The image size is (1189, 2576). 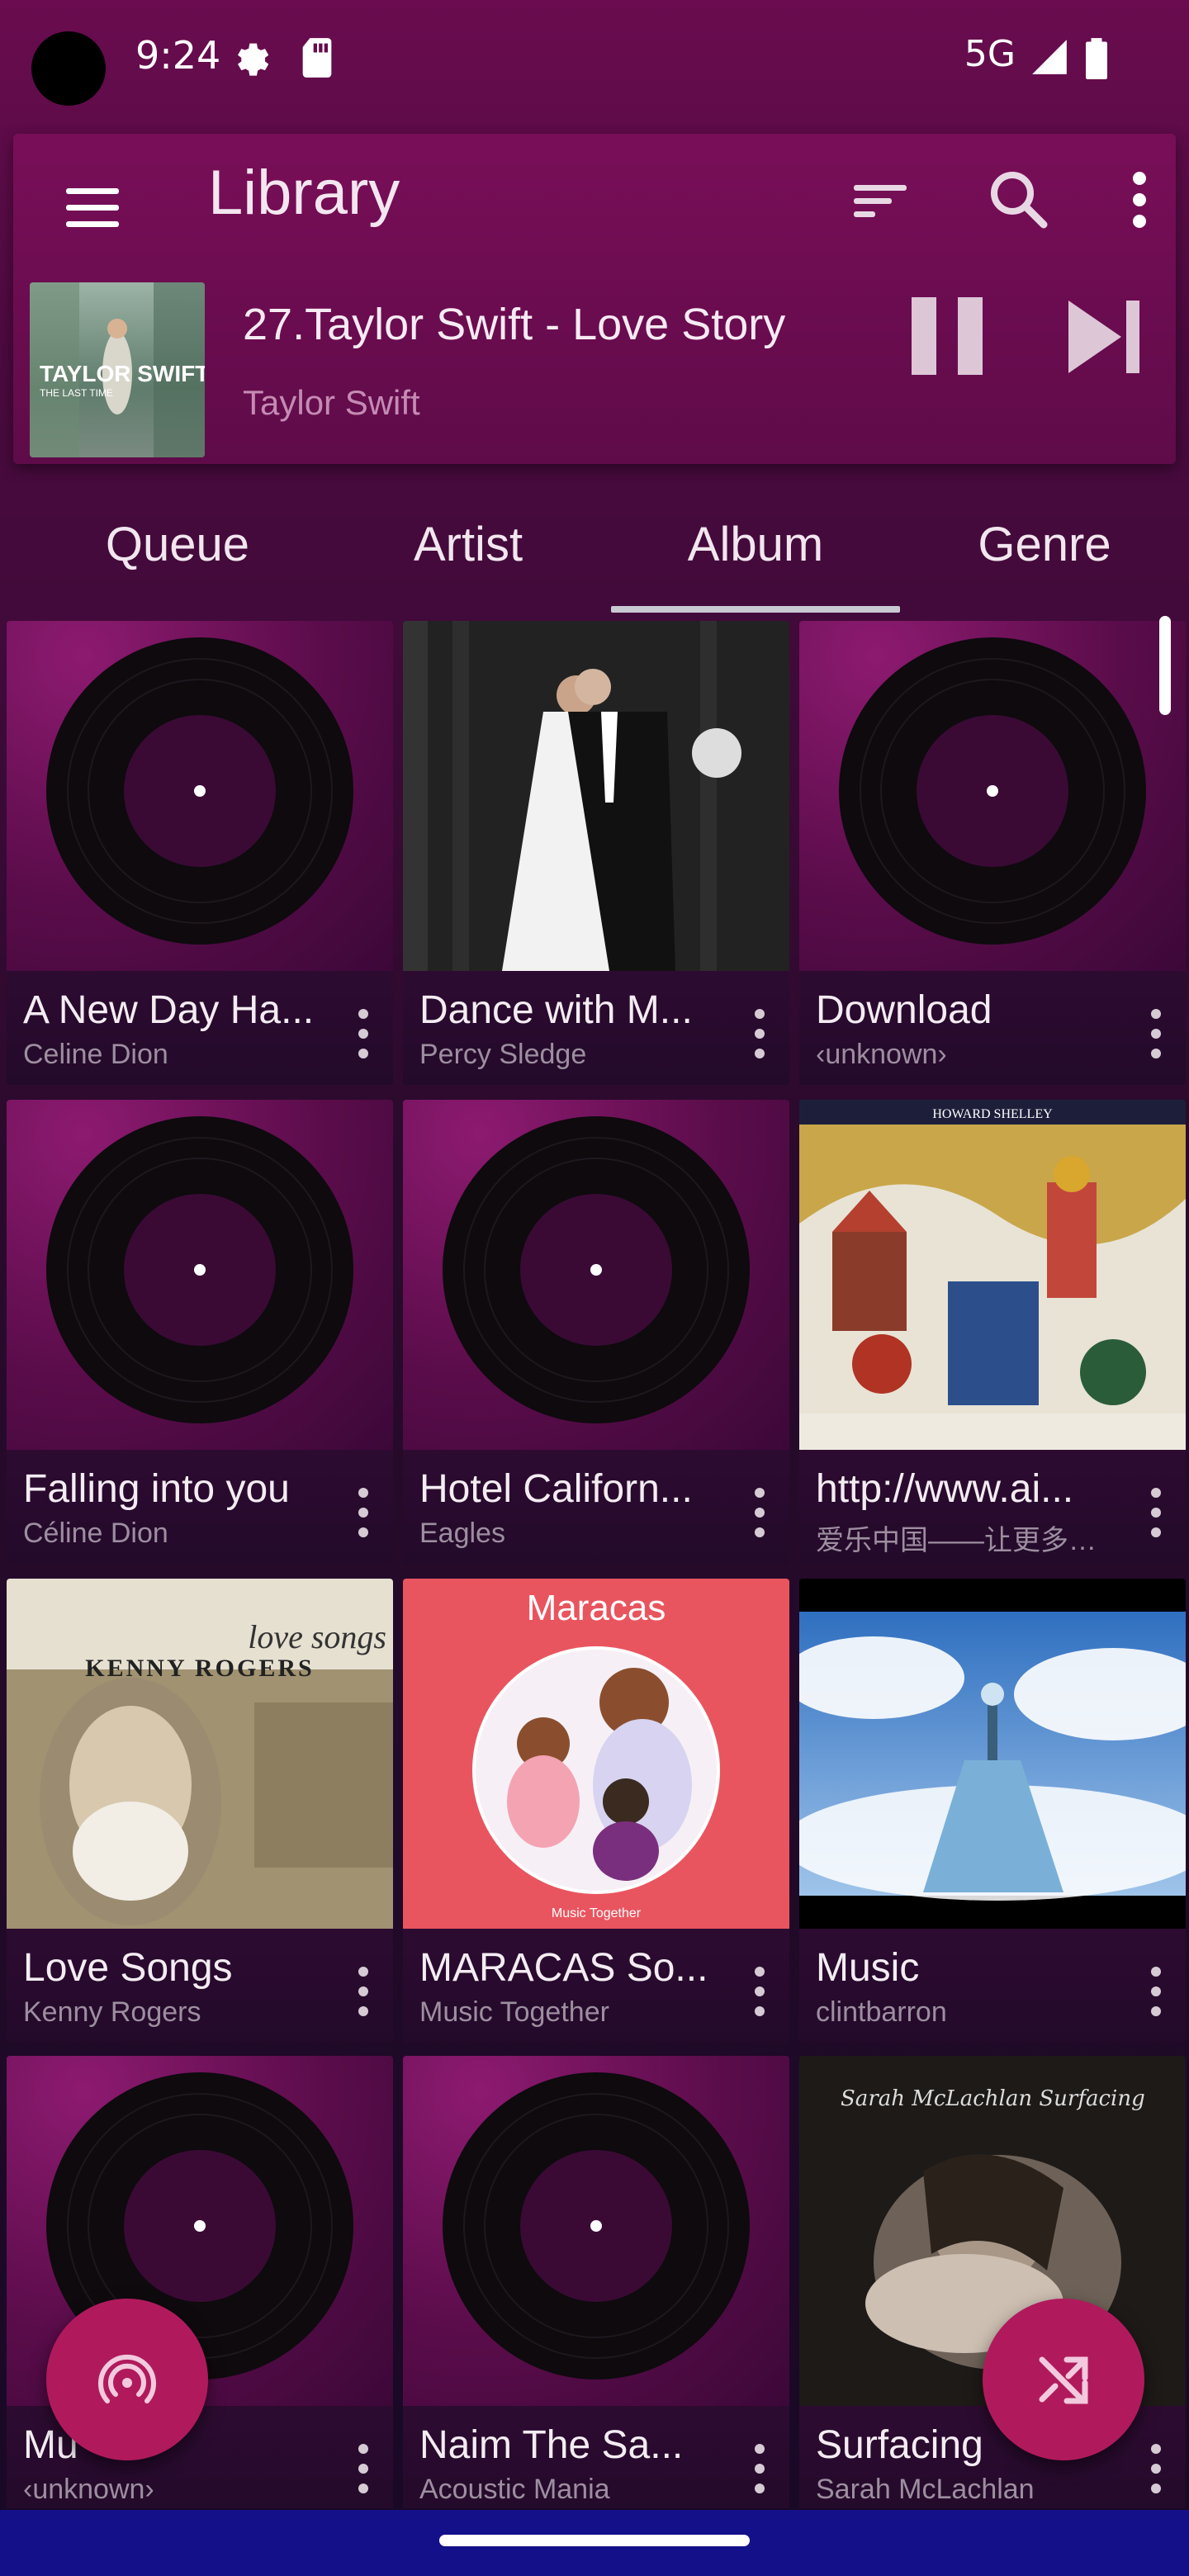 I want to click on pause-icon, so click(x=947, y=336).